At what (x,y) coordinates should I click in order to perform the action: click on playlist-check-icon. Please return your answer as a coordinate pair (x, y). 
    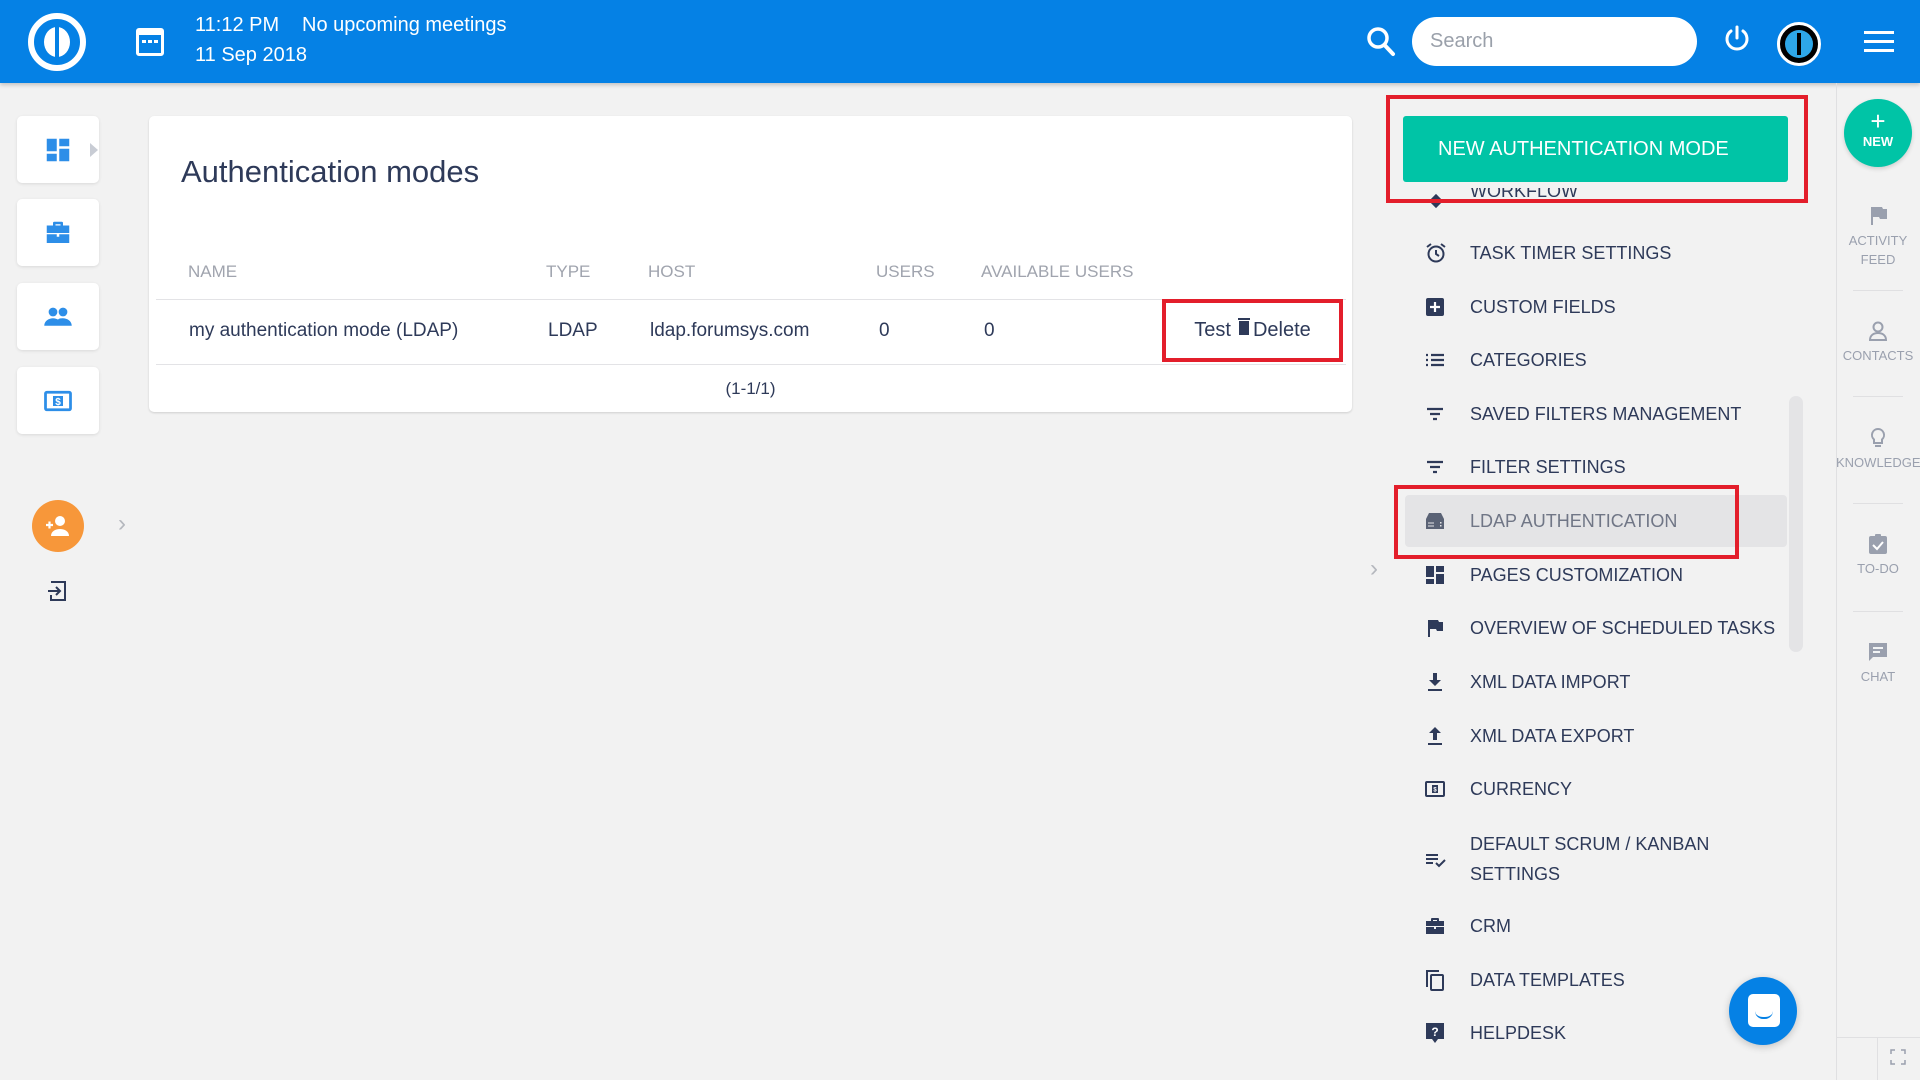
    Looking at the image, I should click on (1436, 861).